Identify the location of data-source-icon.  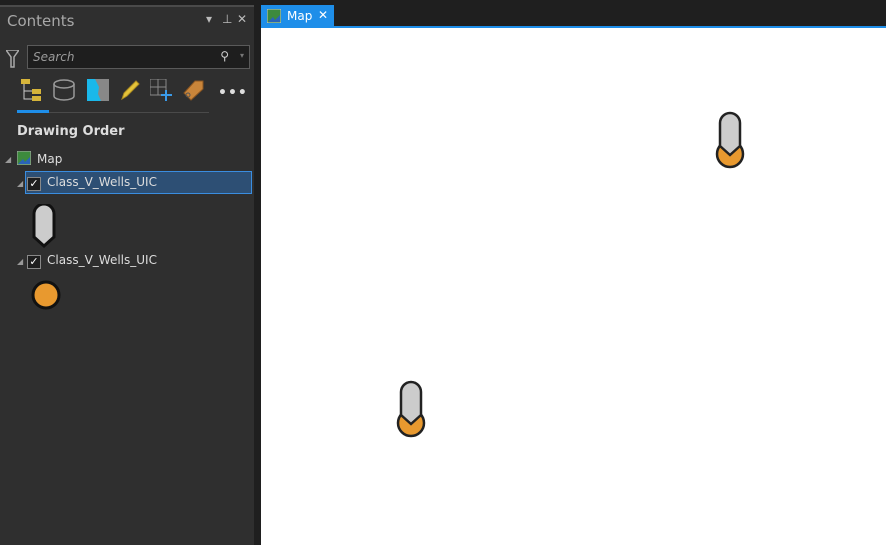
(64, 90).